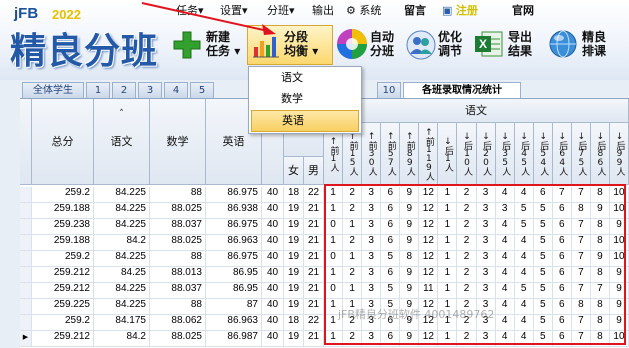 Image resolution: width=629 pixels, height=348 pixels. I want to click on tab-enrollment-stats: 各班录取情况统计, so click(462, 90).